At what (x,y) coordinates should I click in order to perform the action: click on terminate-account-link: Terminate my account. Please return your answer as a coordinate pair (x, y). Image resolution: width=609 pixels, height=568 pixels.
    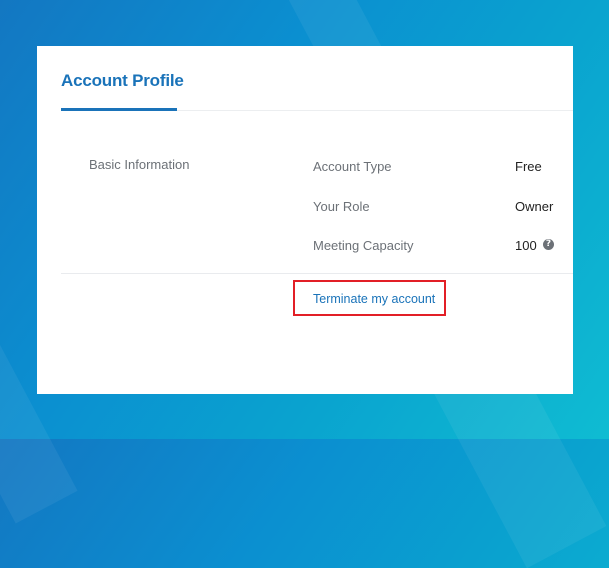
    Looking at the image, I should click on (374, 299).